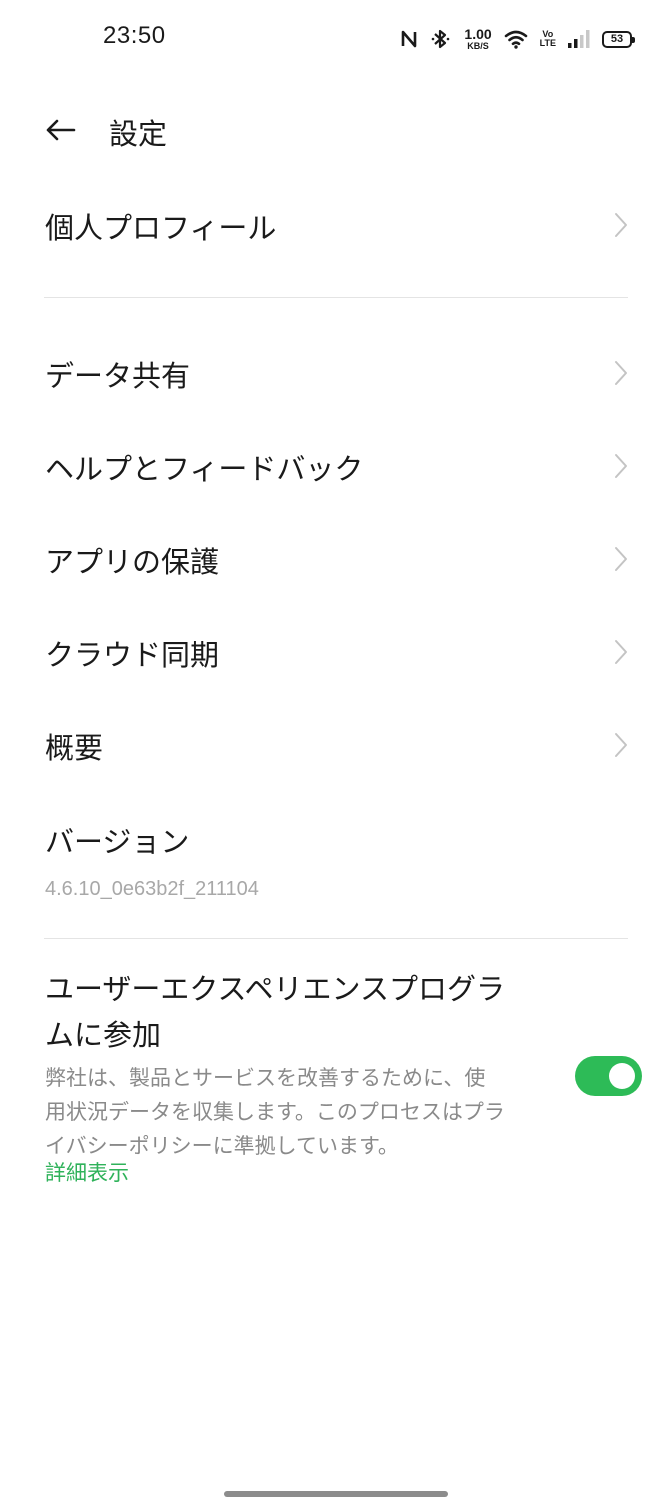 The width and height of the screenshot is (672, 1500). I want to click on menu-item-label: 個人プロフィール, so click(161, 228).